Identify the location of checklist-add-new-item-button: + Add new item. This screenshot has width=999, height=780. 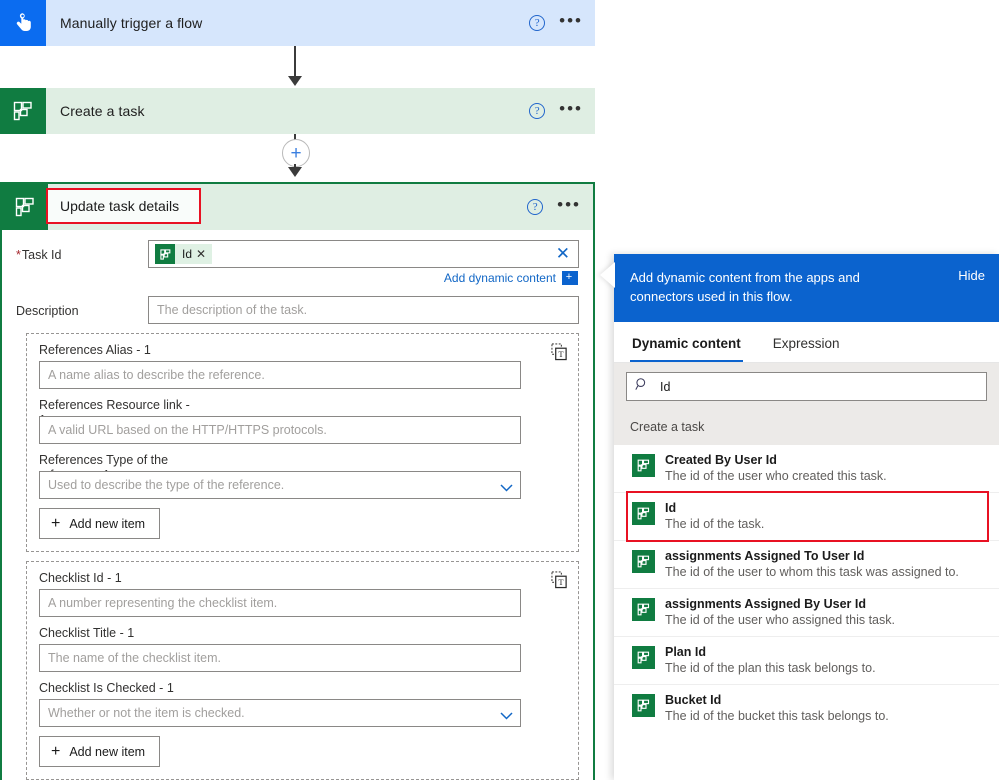
(100, 751).